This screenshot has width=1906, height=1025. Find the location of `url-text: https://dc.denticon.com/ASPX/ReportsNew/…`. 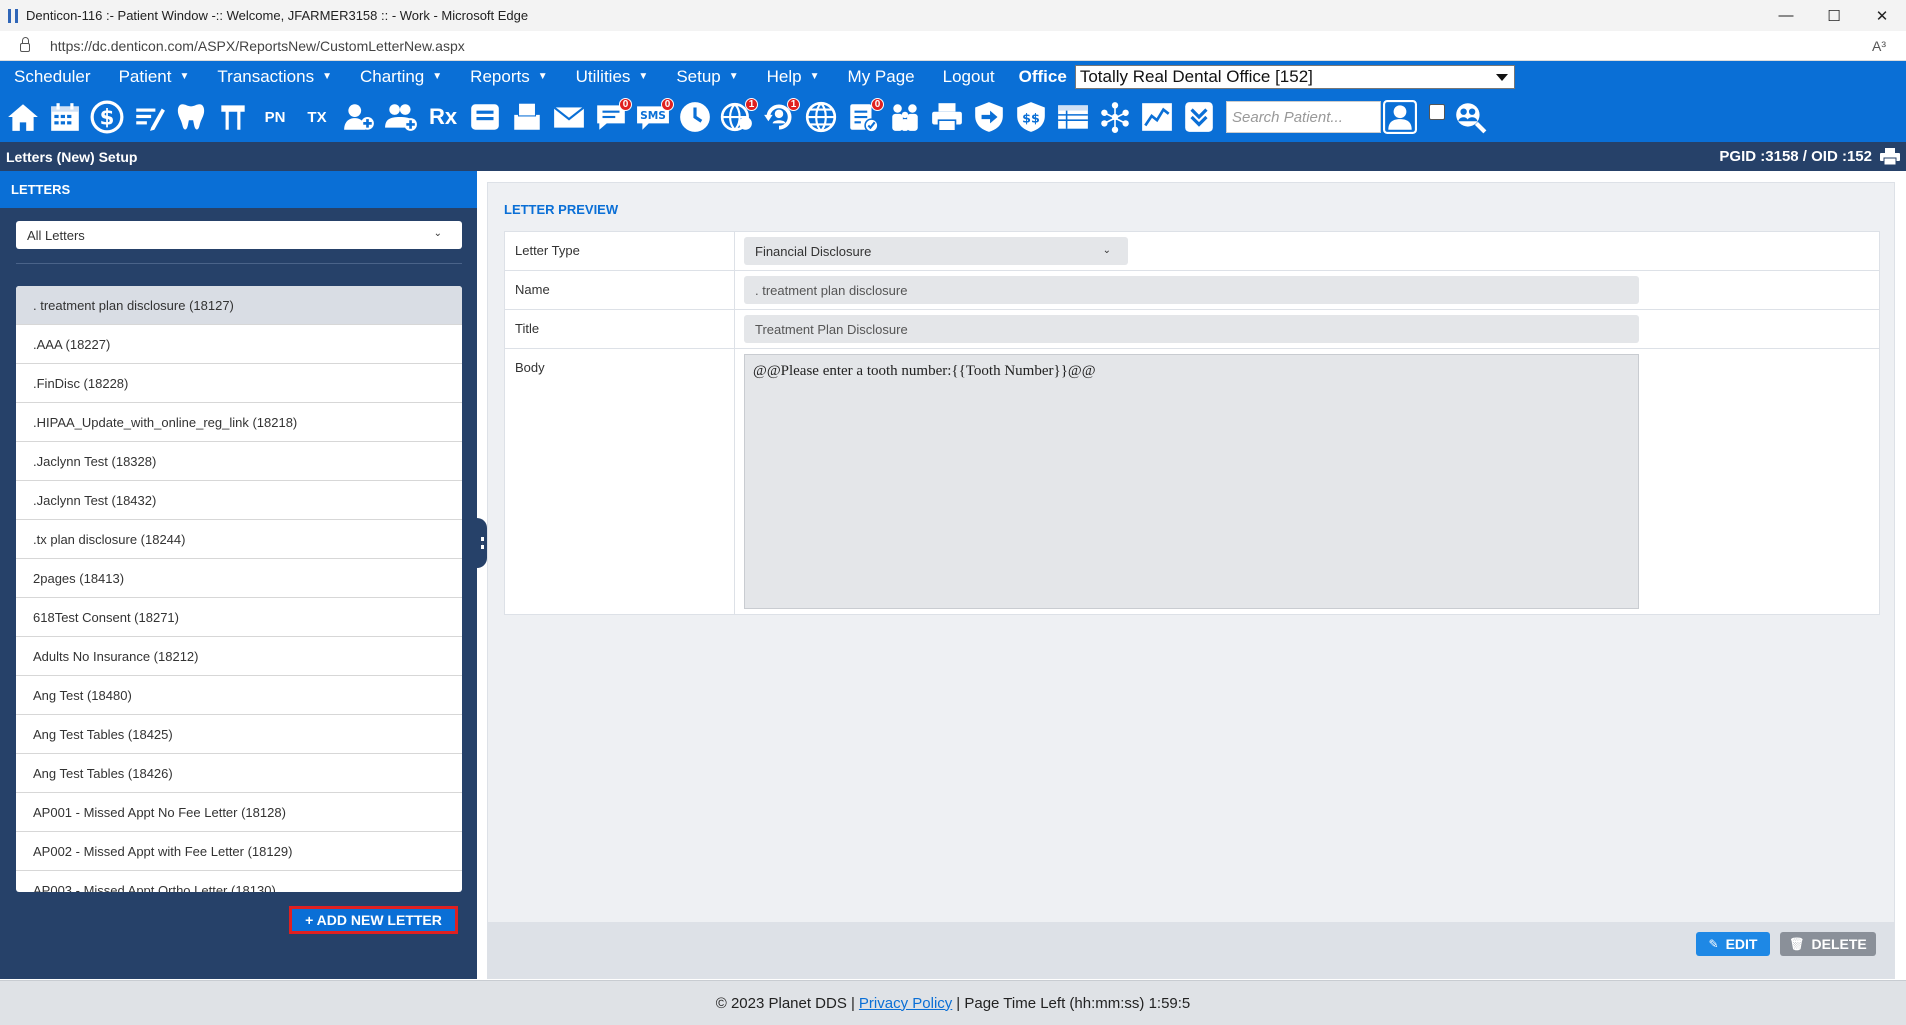

url-text: https://dc.denticon.com/ASPX/ReportsNew/… is located at coordinates (257, 46).